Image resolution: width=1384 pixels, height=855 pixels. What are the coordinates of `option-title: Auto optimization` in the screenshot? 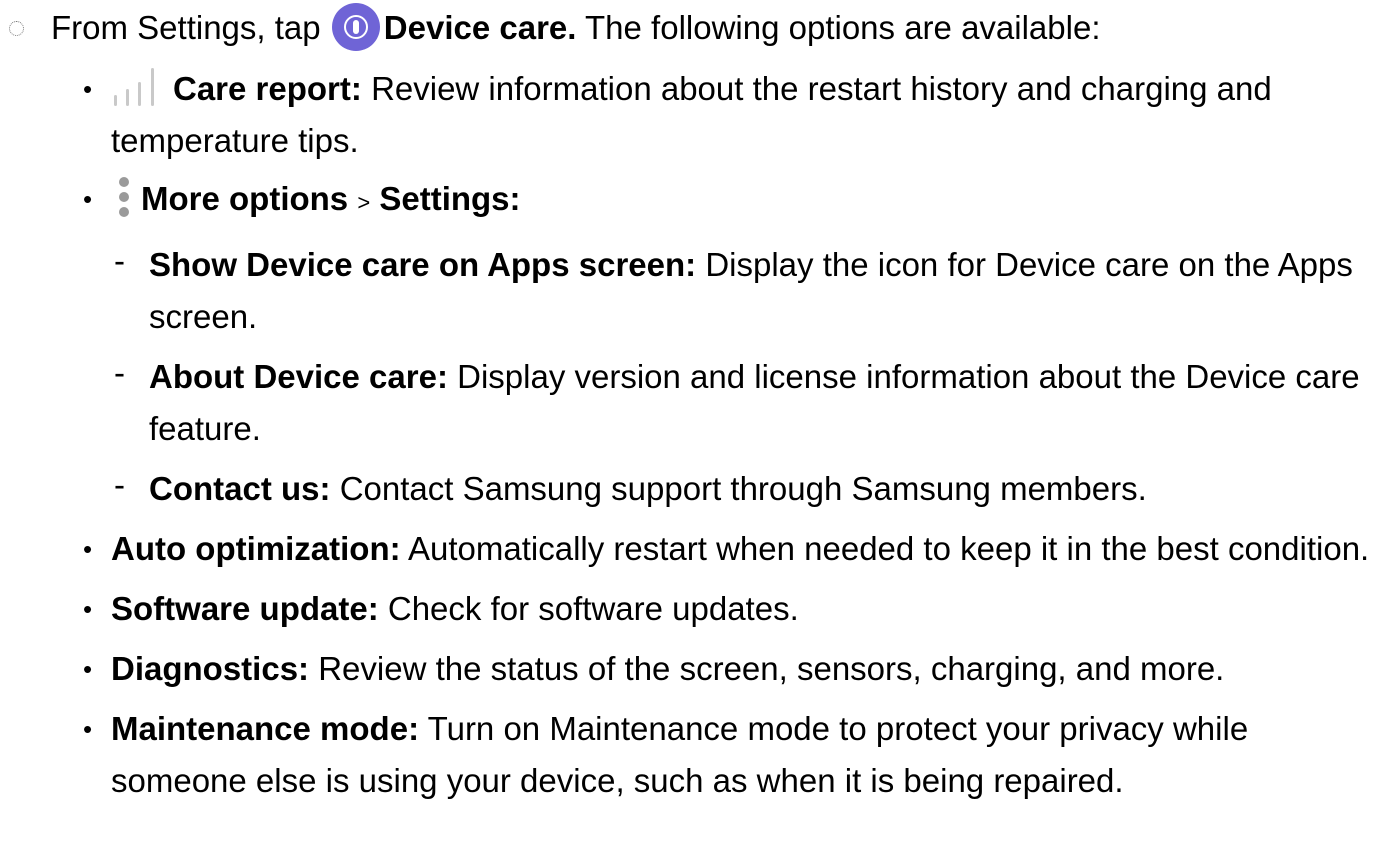 It's located at (250, 548).